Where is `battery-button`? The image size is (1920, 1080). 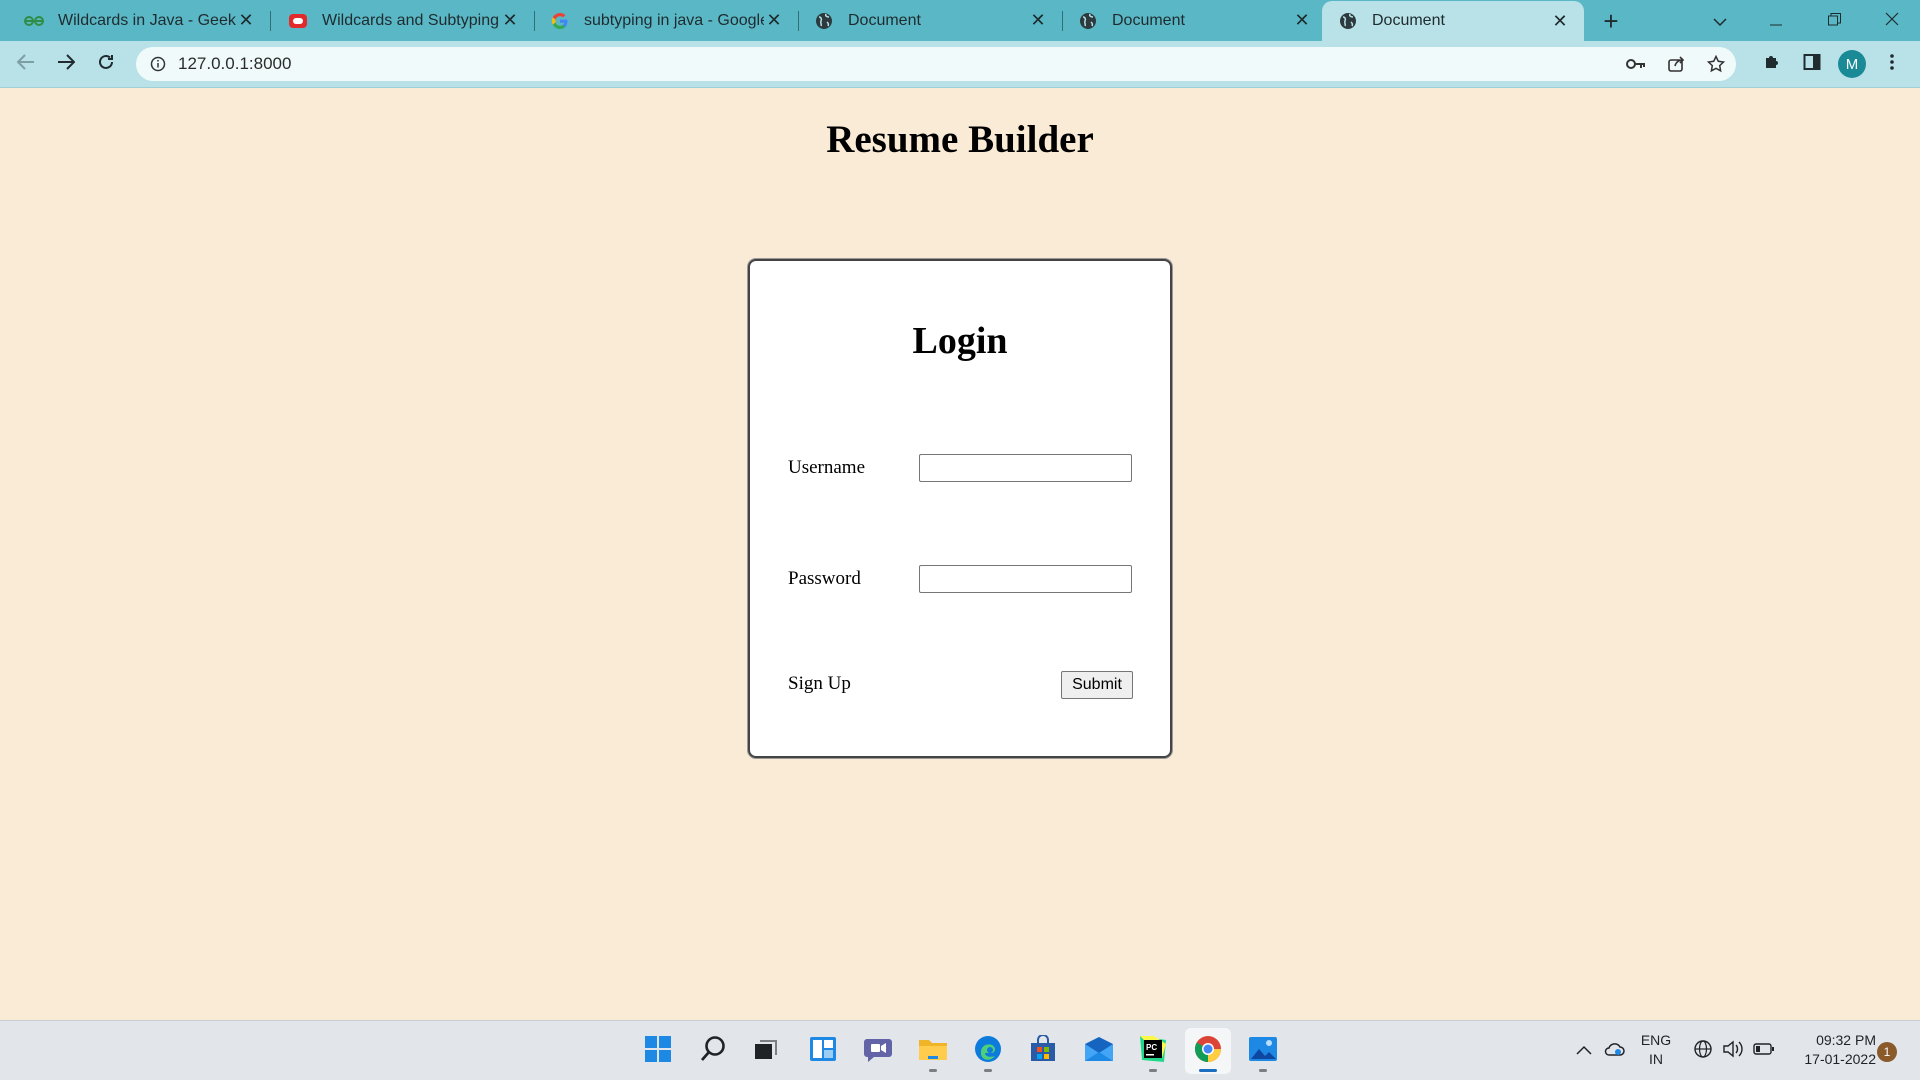 battery-button is located at coordinates (1764, 1050).